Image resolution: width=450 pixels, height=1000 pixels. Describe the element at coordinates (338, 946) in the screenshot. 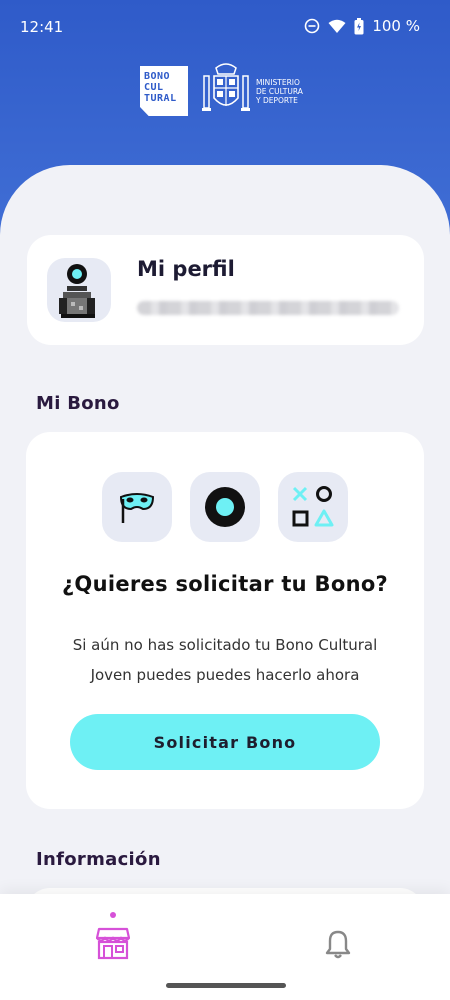

I see `bell-icon` at that location.